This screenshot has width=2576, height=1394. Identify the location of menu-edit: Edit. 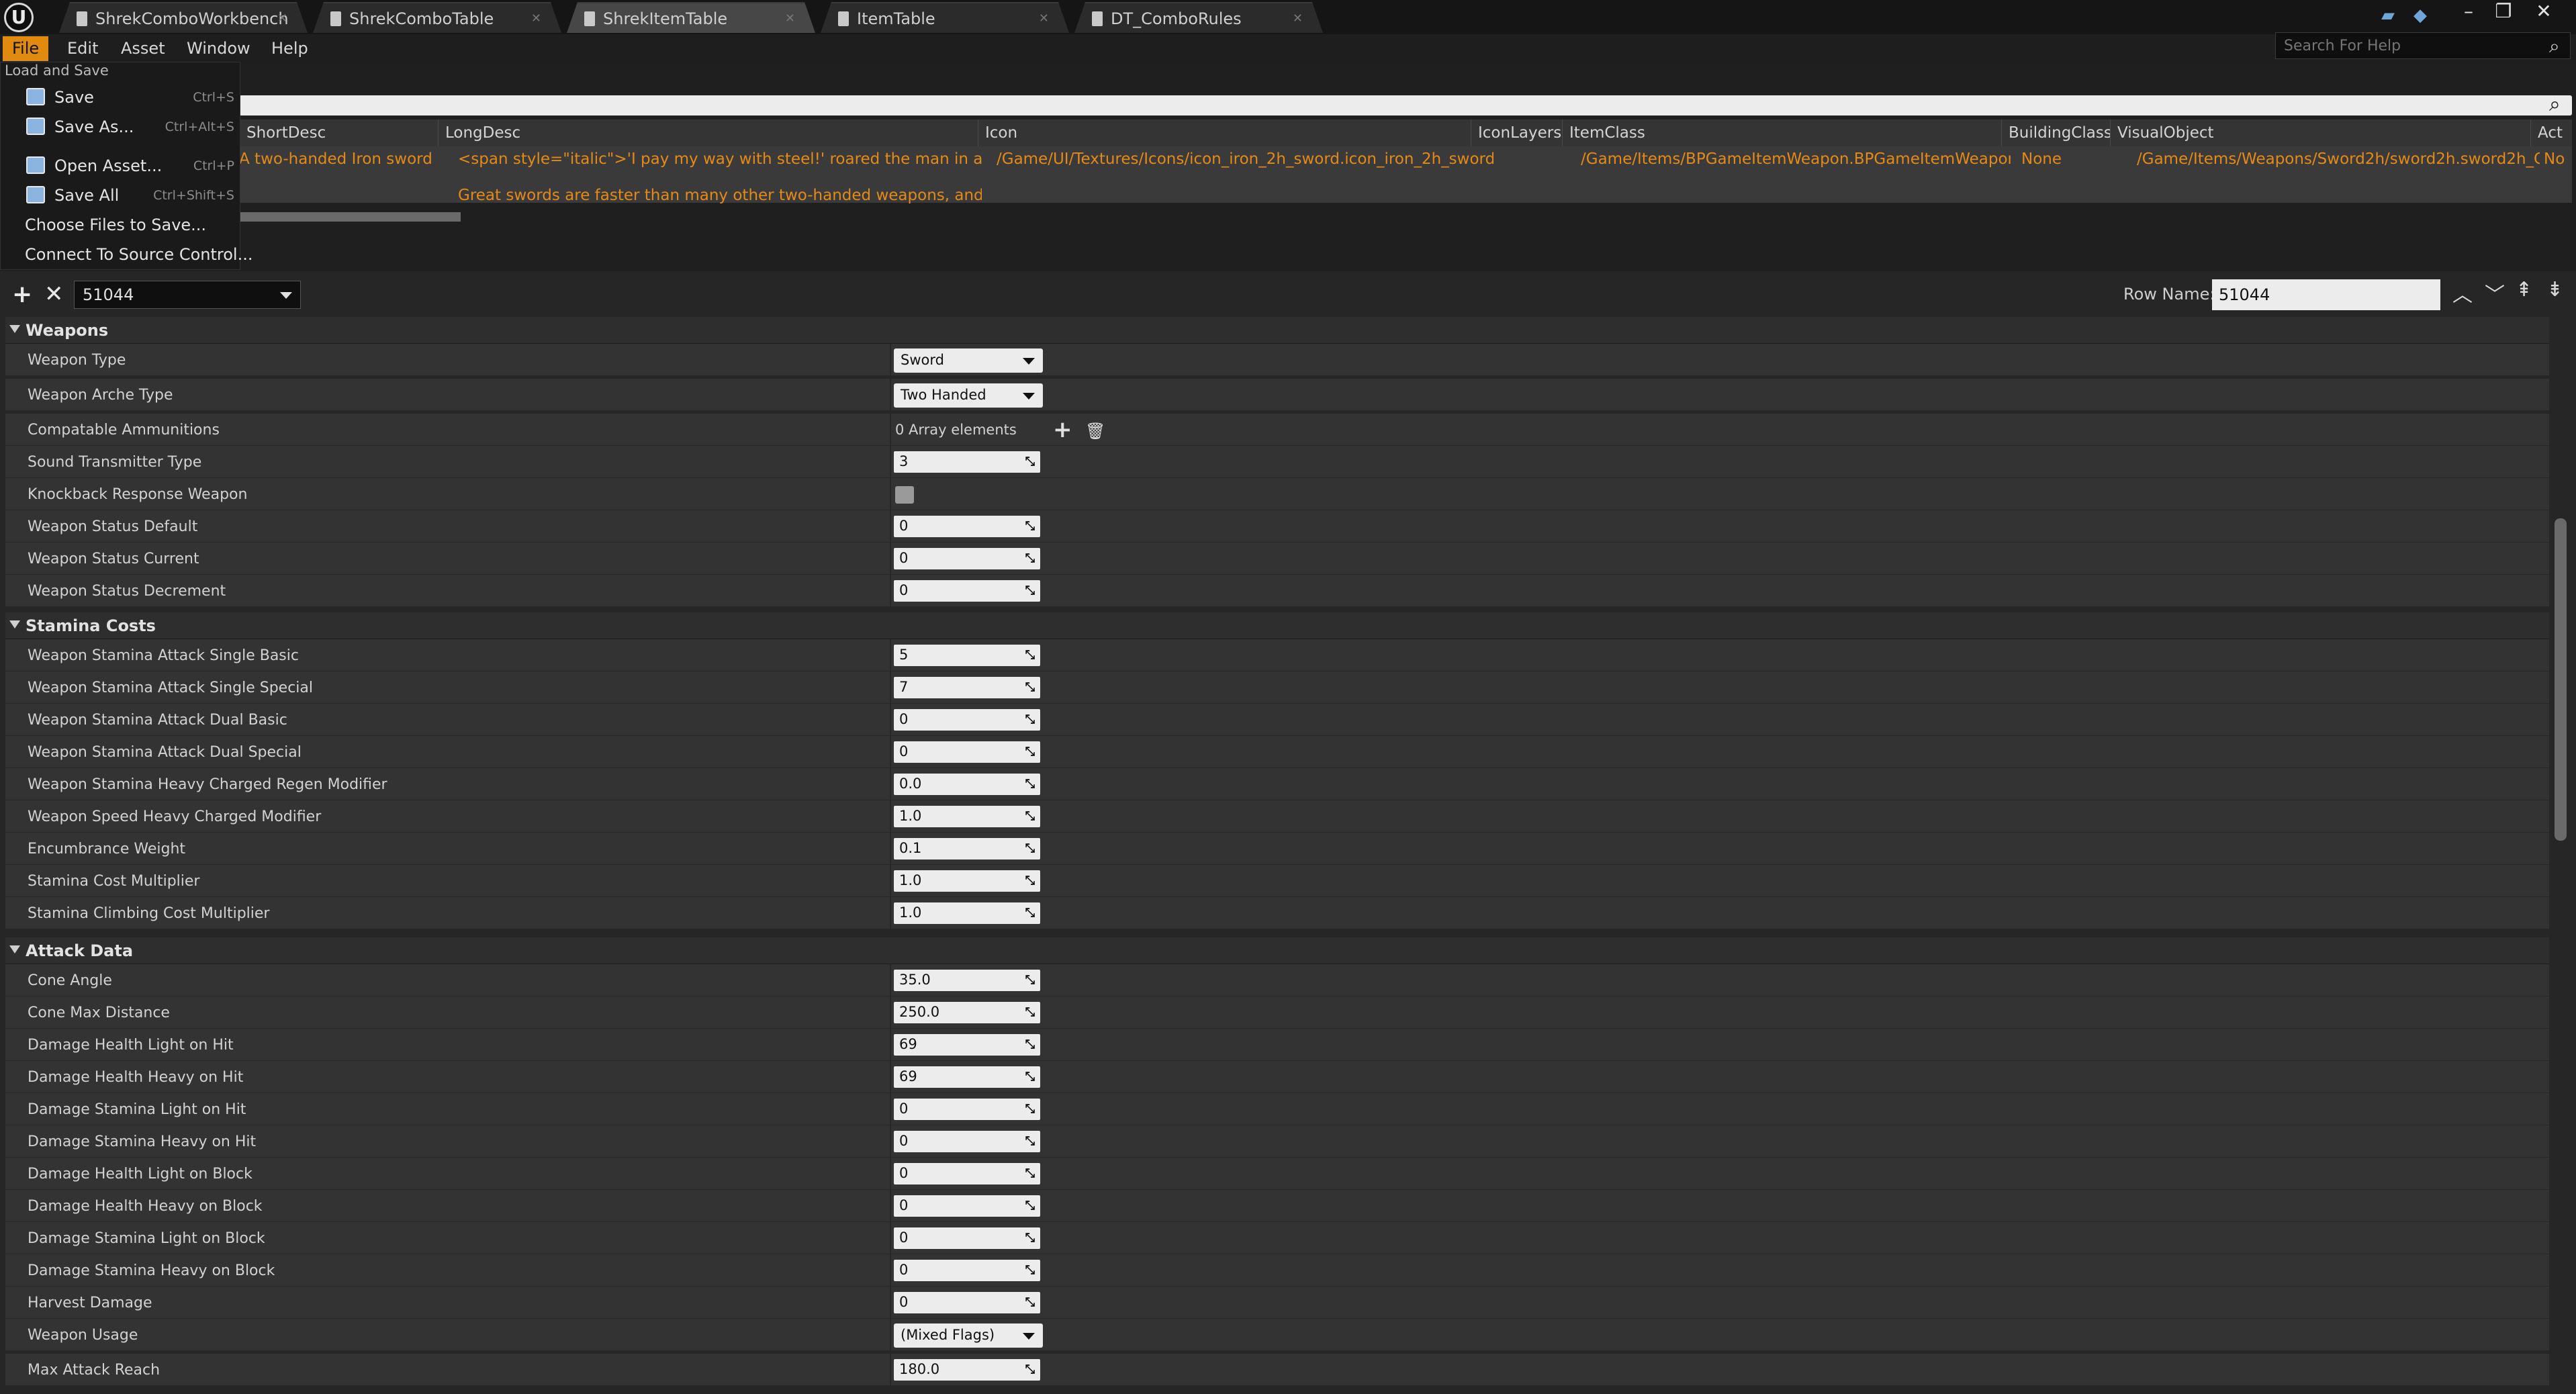
(82, 49).